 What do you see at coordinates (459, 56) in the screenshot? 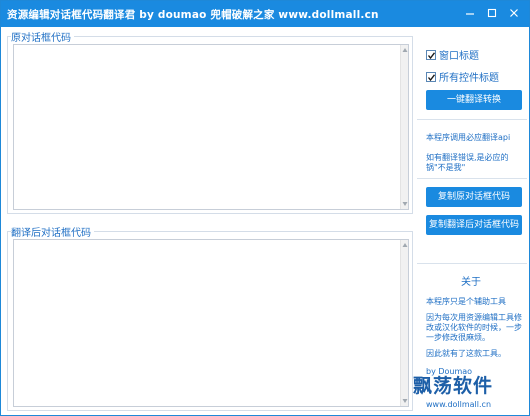
I see `window-title-option-label: 窗口标题` at bounding box center [459, 56].